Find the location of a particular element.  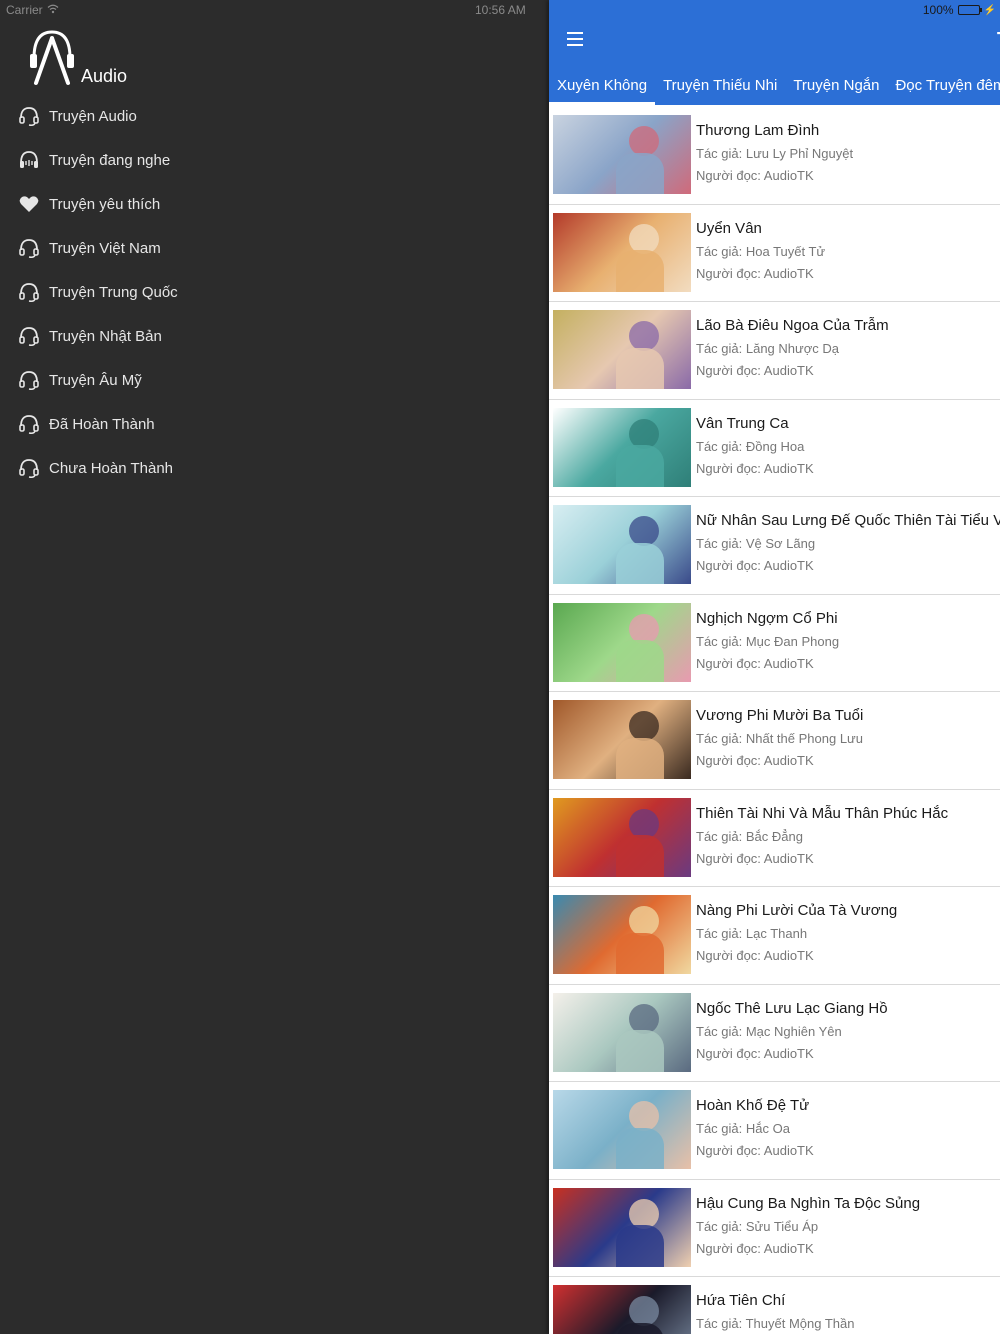

story-author: Tác giả: Mạc Nghiên Yên is located at coordinates (769, 1031).